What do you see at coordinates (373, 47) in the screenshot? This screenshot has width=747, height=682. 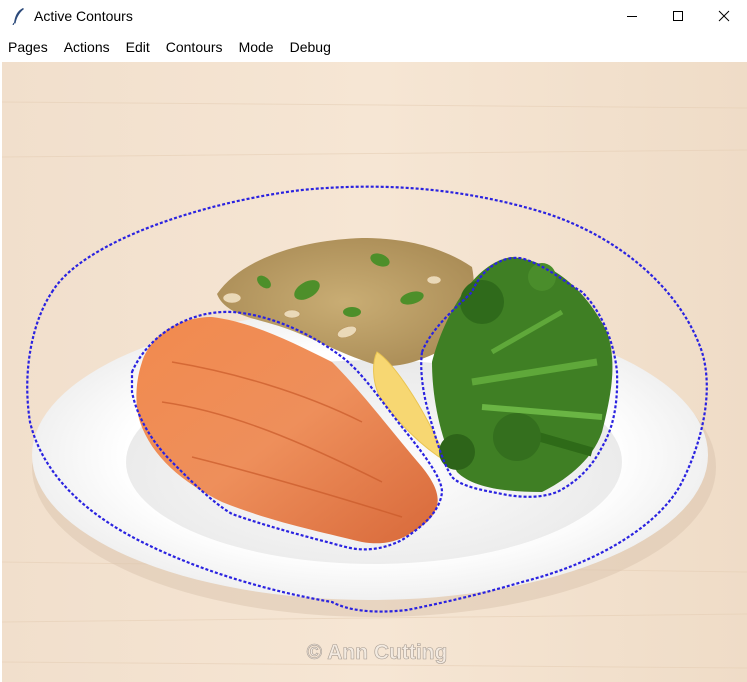 I see `menu-bar: Pages Actions Edit Contours Mode Debug` at bounding box center [373, 47].